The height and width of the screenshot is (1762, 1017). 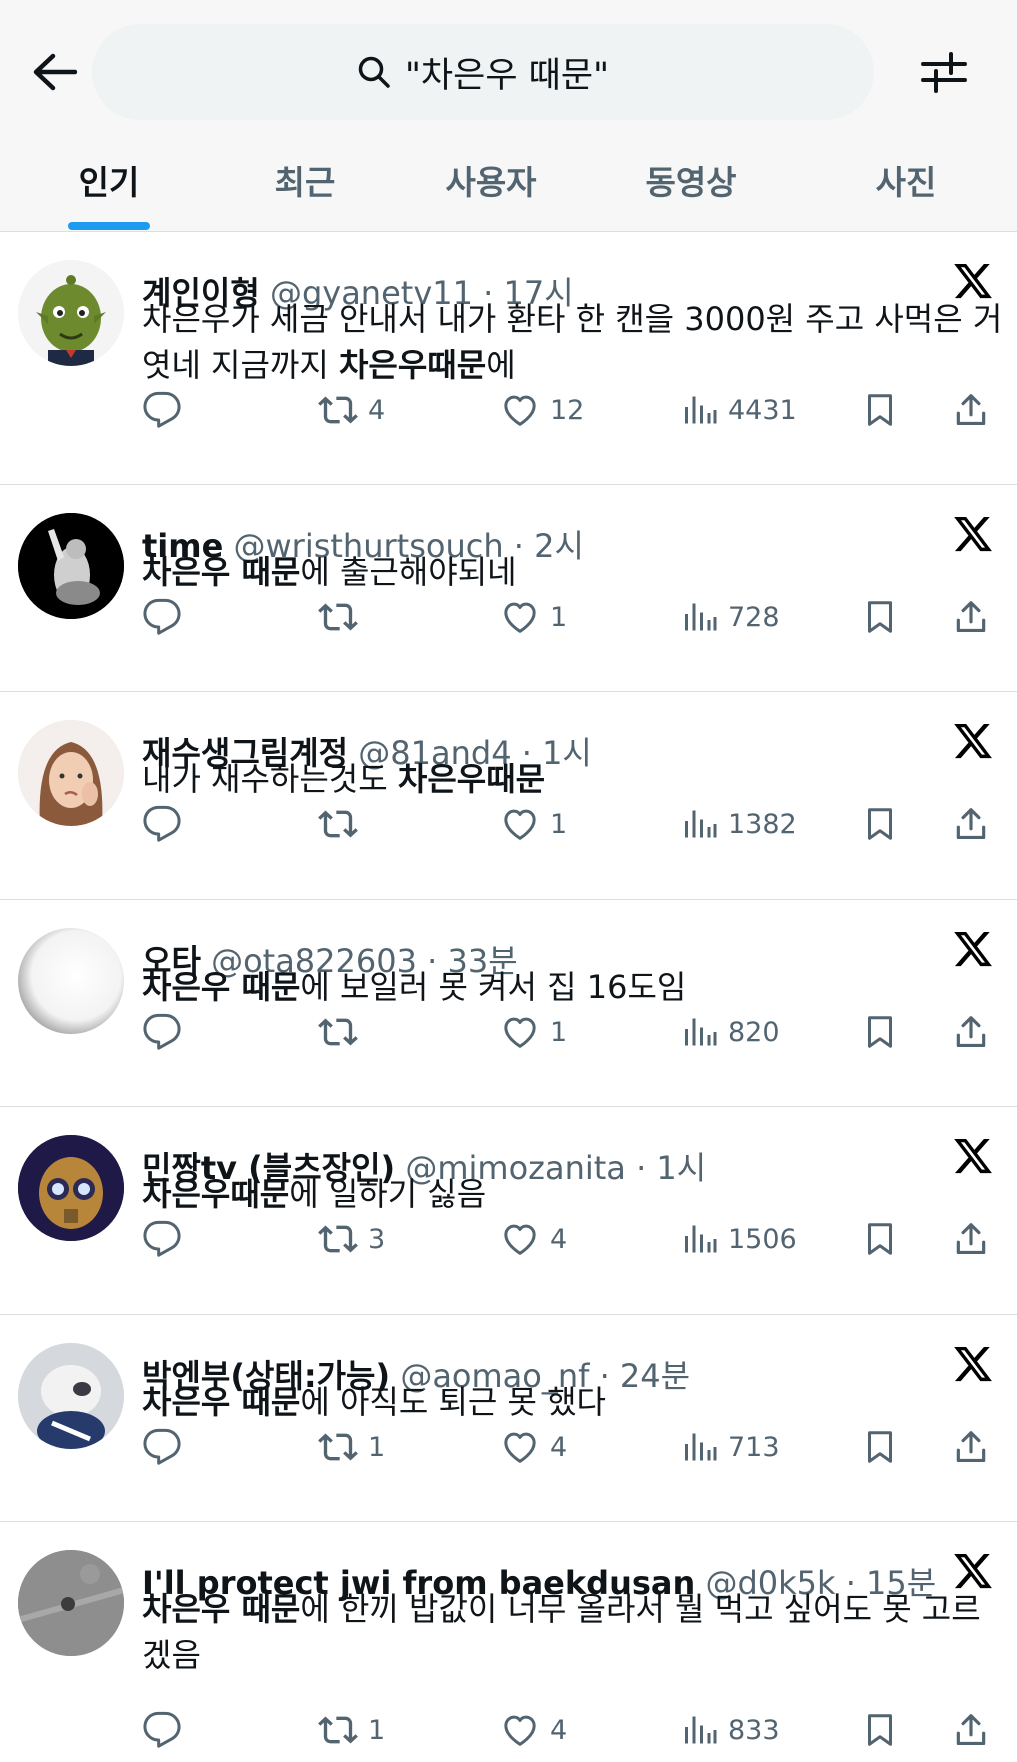 What do you see at coordinates (109, 187) in the screenshot?
I see `tab-popular: 인기` at bounding box center [109, 187].